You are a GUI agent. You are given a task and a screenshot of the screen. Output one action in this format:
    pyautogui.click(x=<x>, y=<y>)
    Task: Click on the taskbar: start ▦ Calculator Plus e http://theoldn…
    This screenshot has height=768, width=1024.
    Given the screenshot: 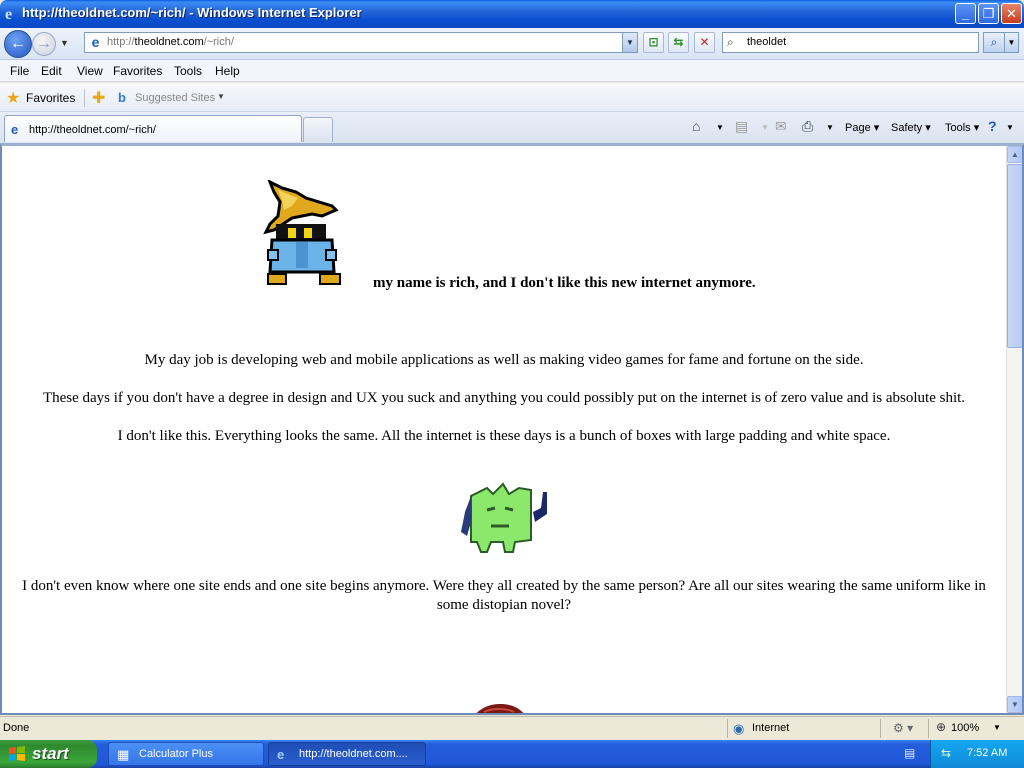 What is the action you would take?
    pyautogui.click(x=512, y=754)
    